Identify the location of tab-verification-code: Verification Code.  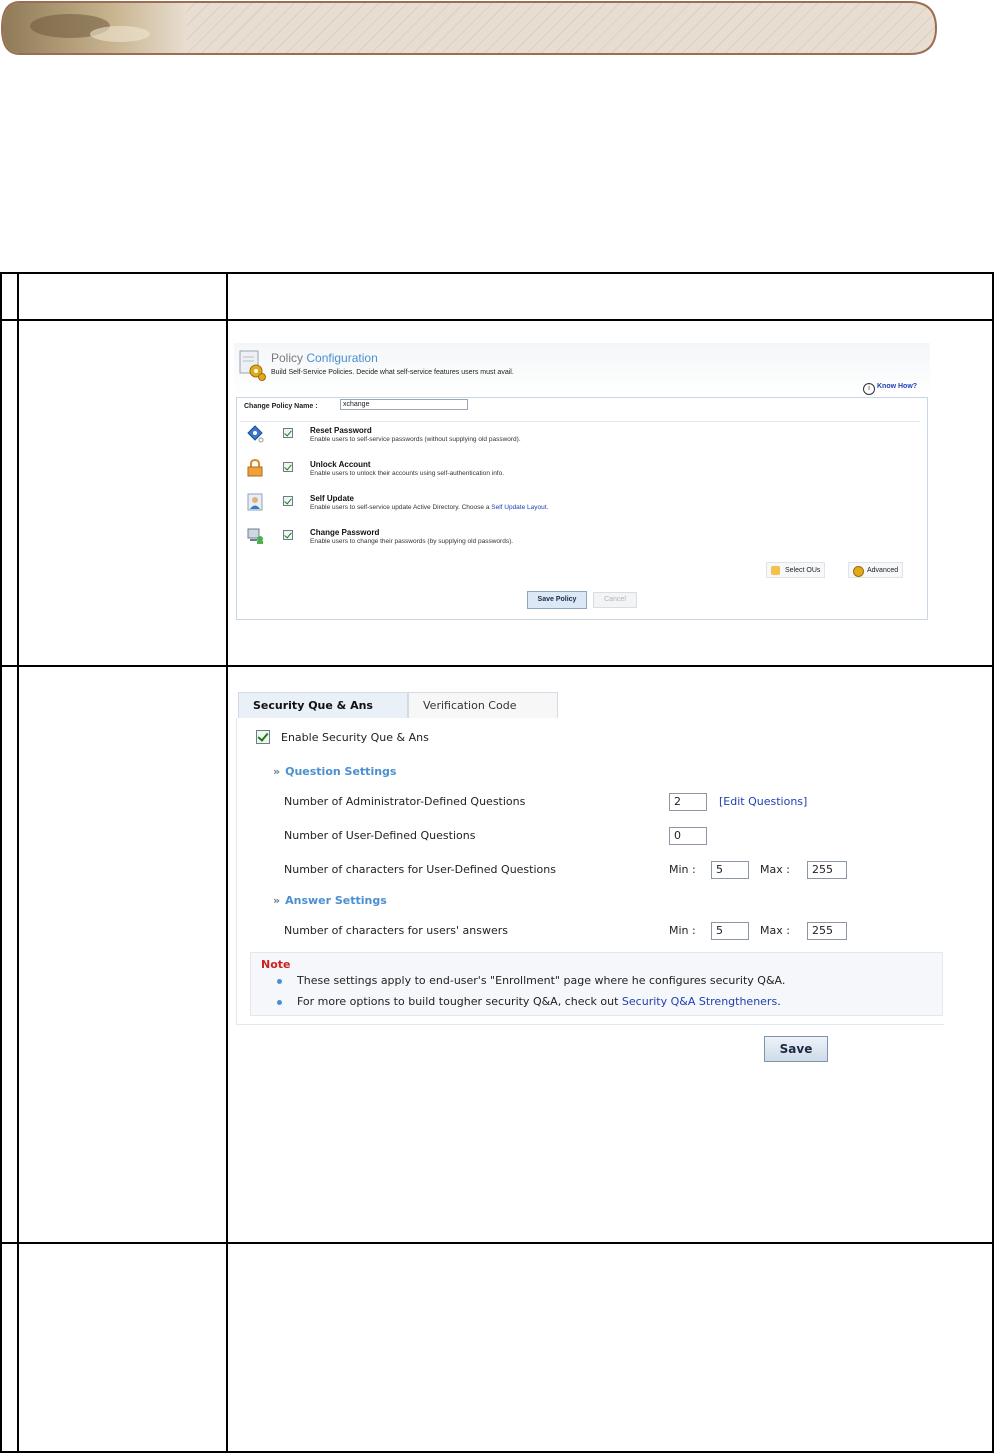
(483, 705).